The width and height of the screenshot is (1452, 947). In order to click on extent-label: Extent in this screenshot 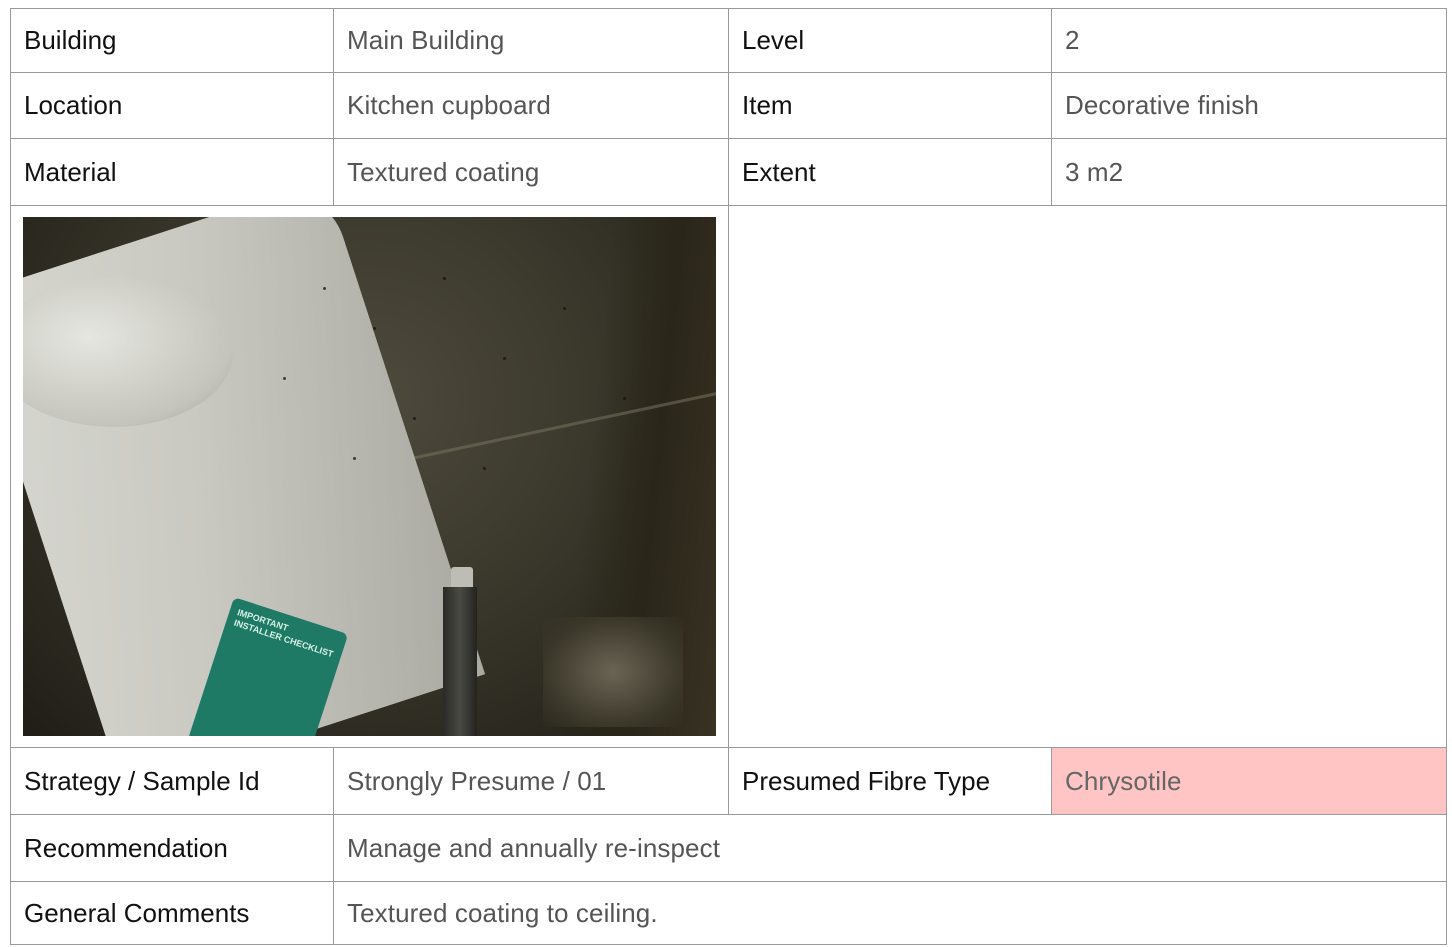, I will do `click(890, 172)`.